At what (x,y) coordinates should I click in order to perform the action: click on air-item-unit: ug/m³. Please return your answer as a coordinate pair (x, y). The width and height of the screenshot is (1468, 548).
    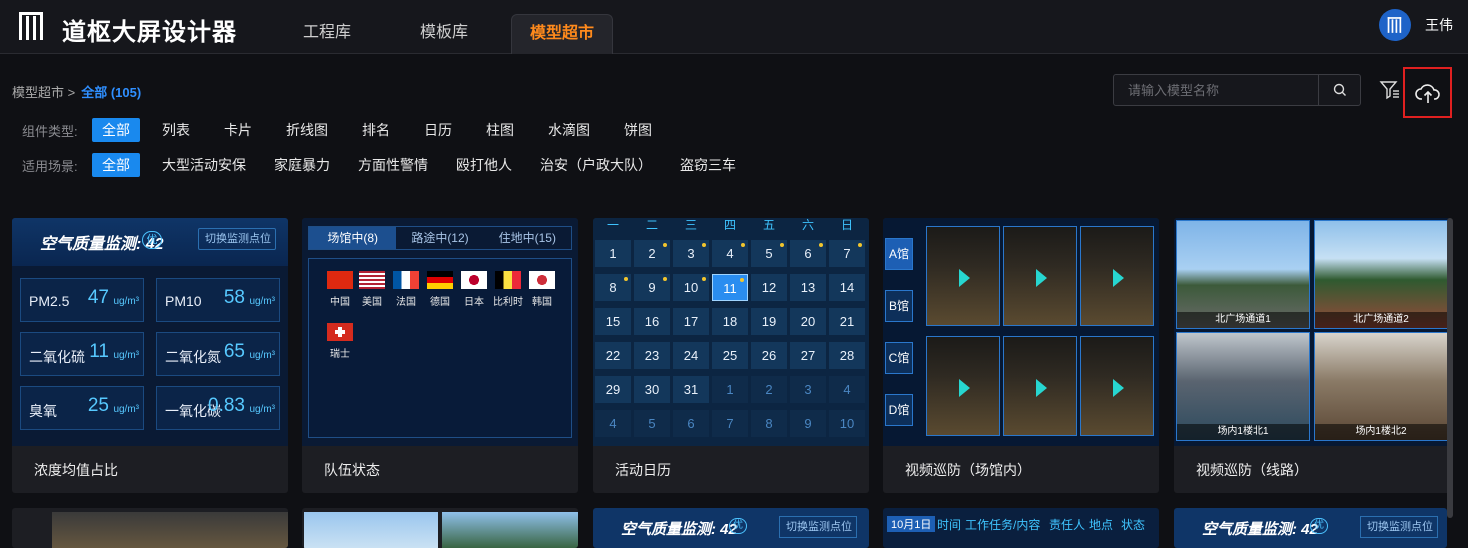
    Looking at the image, I should click on (262, 301).